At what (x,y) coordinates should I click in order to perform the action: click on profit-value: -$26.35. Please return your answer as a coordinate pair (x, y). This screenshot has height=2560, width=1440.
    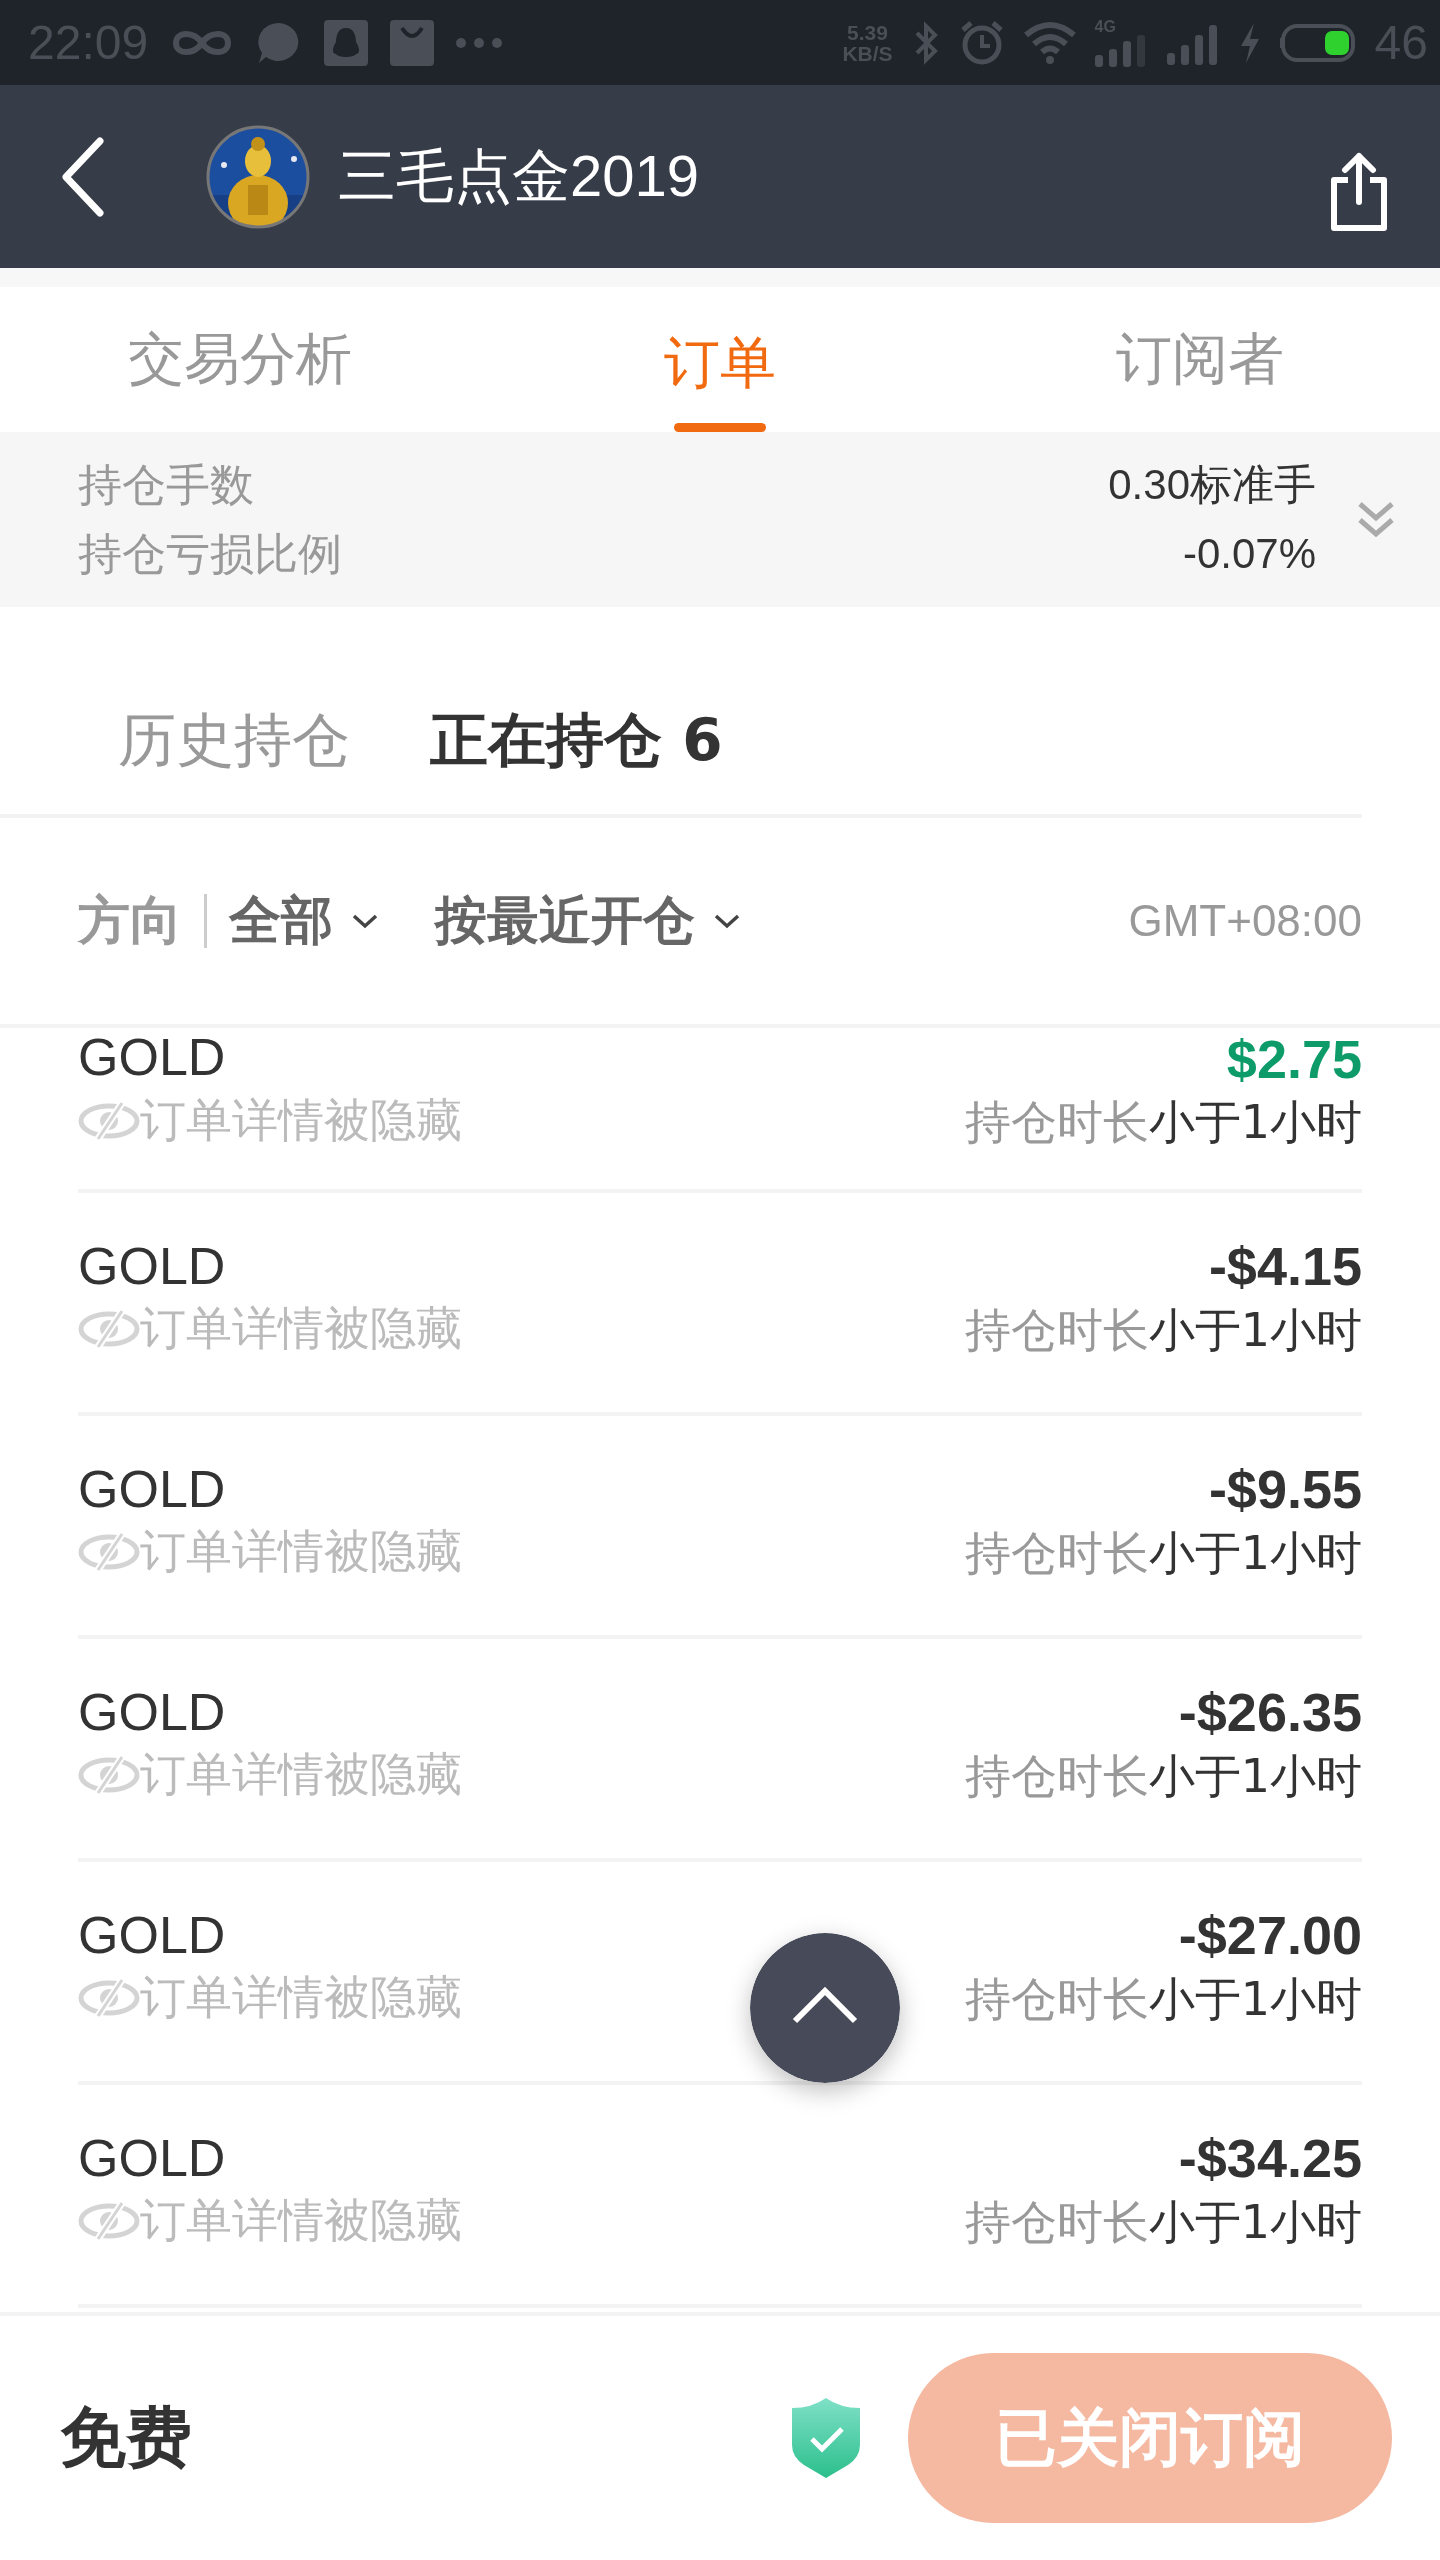
    Looking at the image, I should click on (1270, 1712).